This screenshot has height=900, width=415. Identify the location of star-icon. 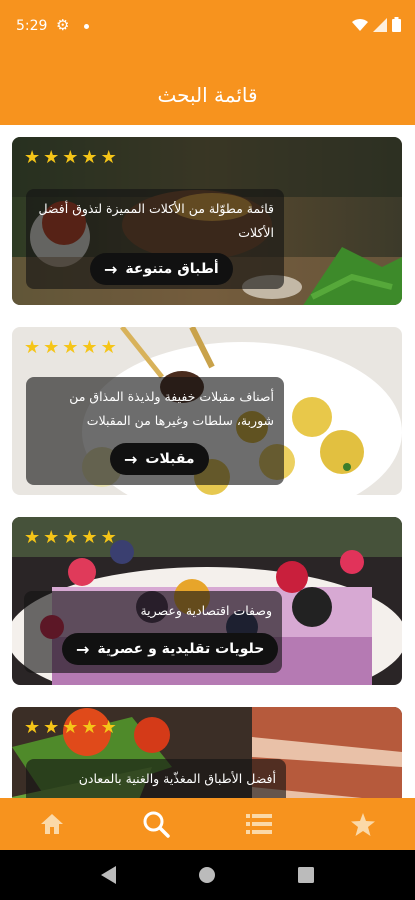
(363, 824).